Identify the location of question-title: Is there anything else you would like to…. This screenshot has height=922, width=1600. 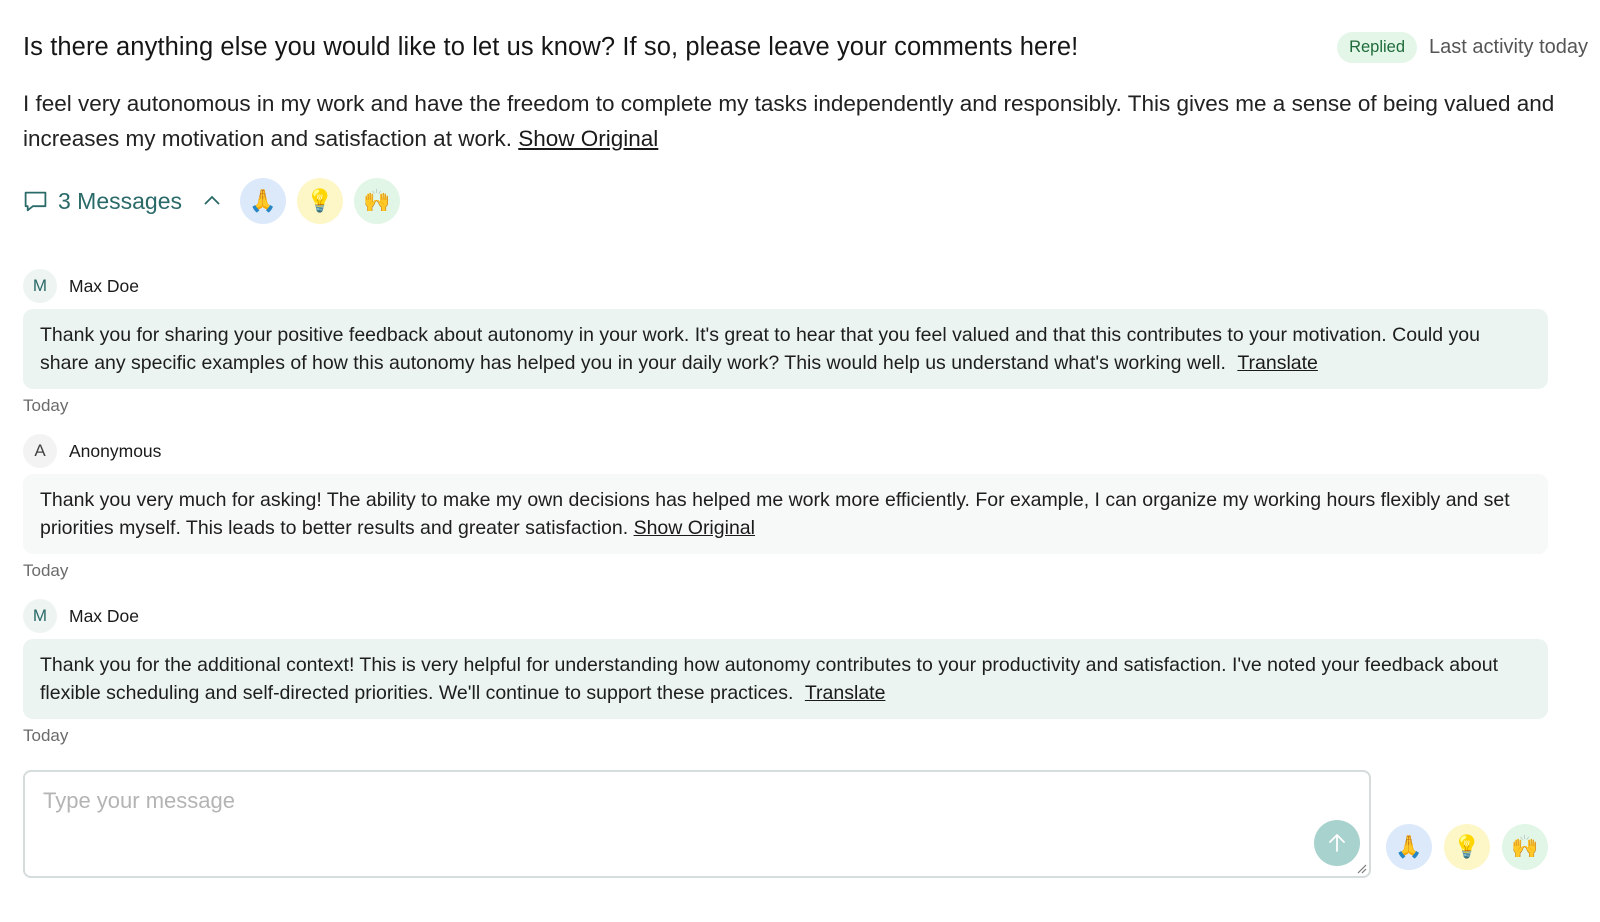
(551, 47).